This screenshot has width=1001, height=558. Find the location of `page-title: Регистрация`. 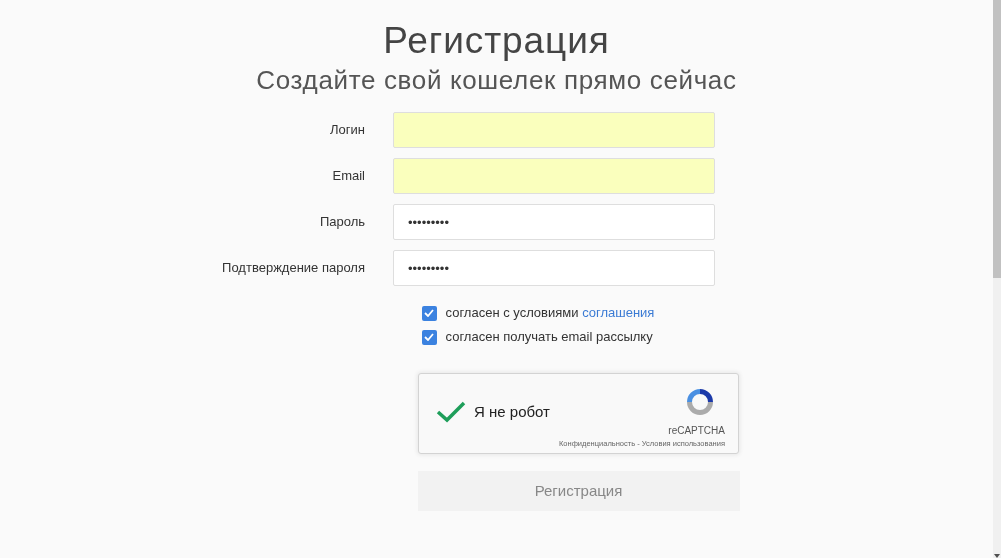

page-title: Регистрация is located at coordinates (496, 41).